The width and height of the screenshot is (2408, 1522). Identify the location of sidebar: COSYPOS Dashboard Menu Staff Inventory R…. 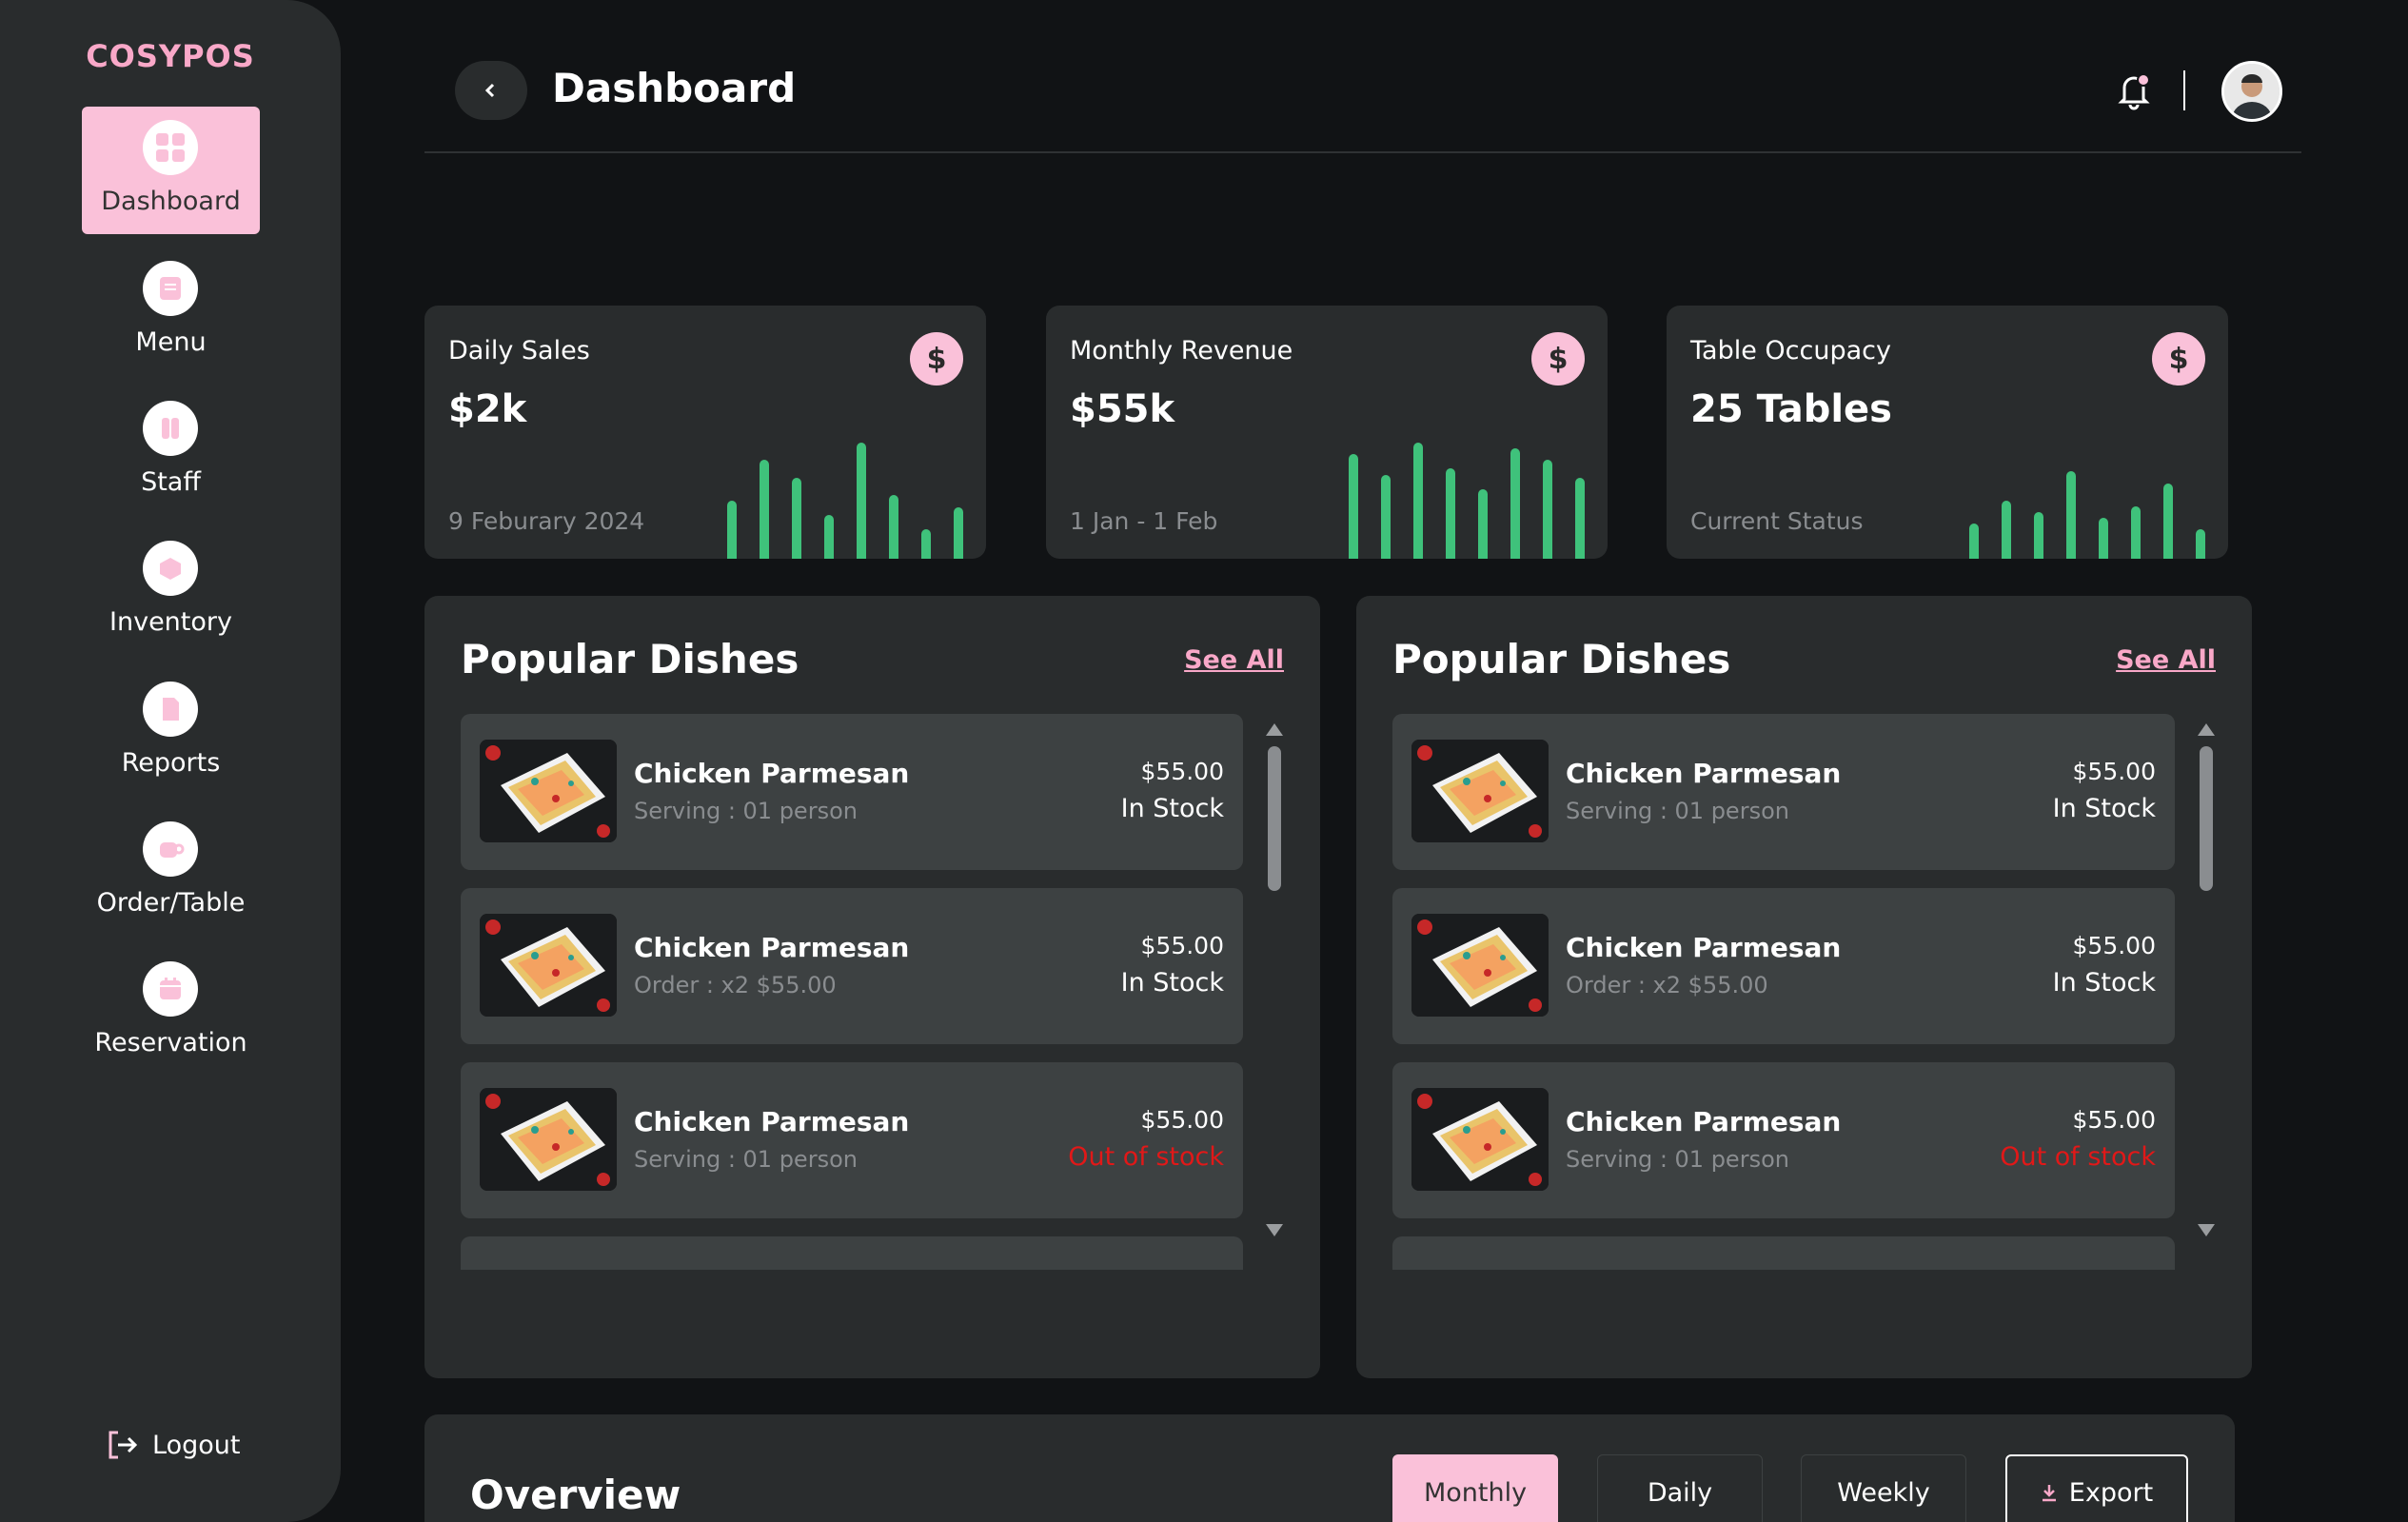
(170, 761).